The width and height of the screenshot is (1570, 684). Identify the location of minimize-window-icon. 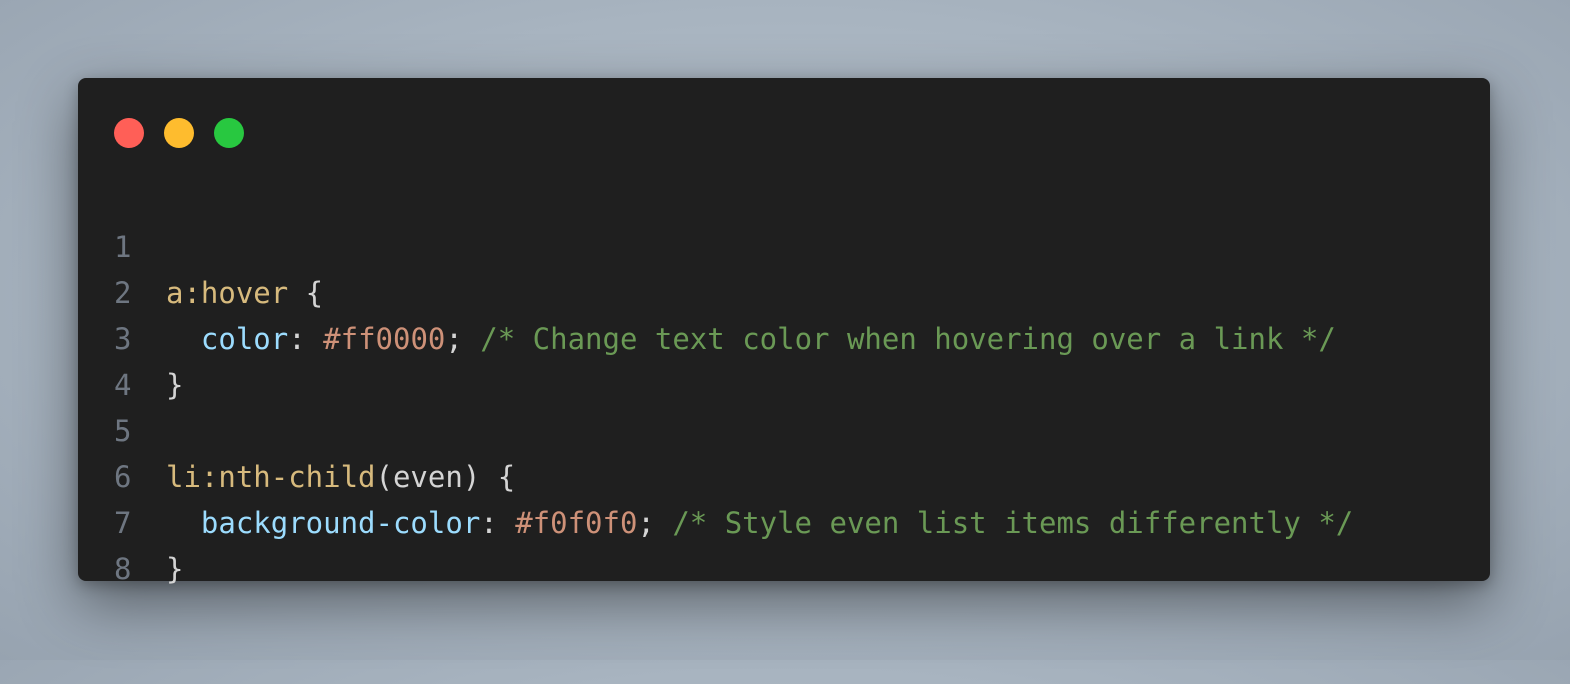
(179, 133).